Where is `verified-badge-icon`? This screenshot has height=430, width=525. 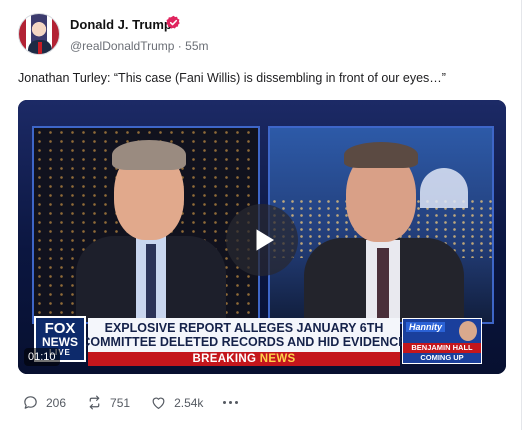
verified-badge-icon is located at coordinates (173, 22).